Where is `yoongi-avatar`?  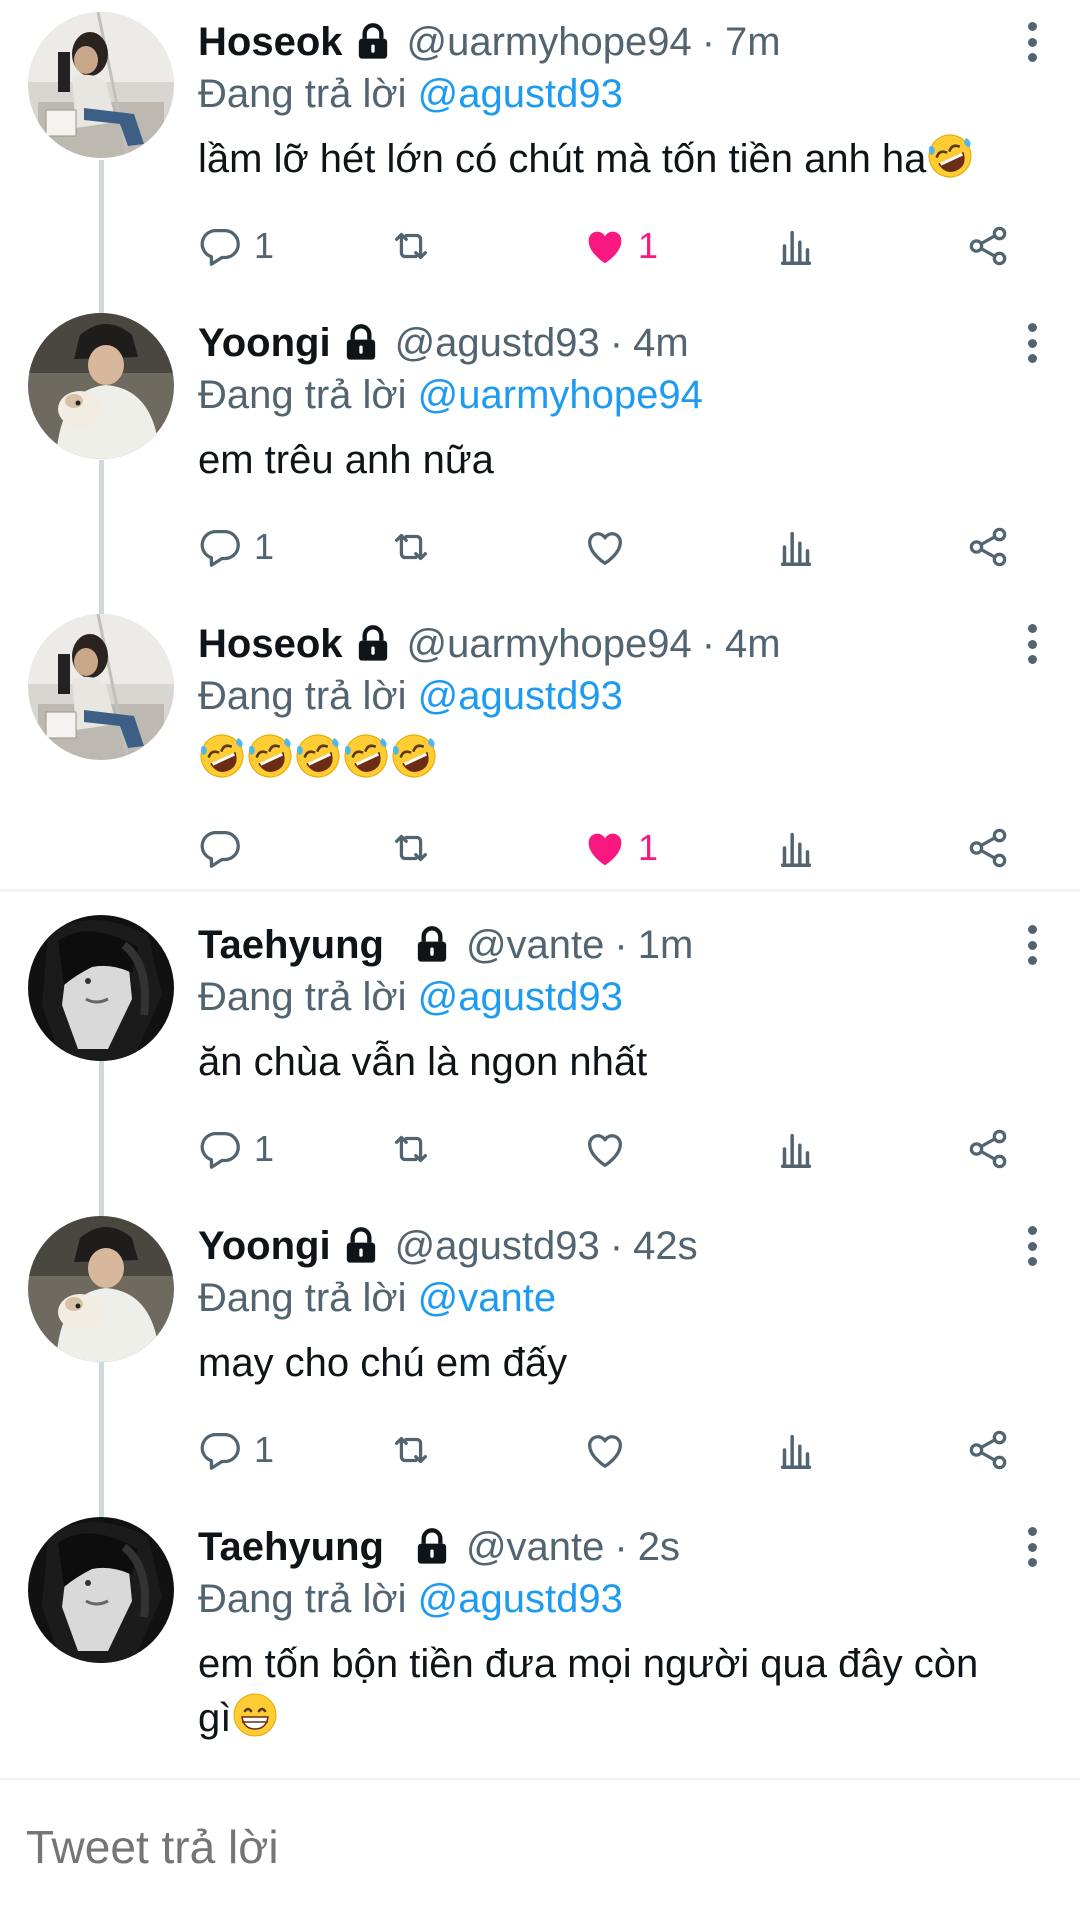 yoongi-avatar is located at coordinates (101, 1289).